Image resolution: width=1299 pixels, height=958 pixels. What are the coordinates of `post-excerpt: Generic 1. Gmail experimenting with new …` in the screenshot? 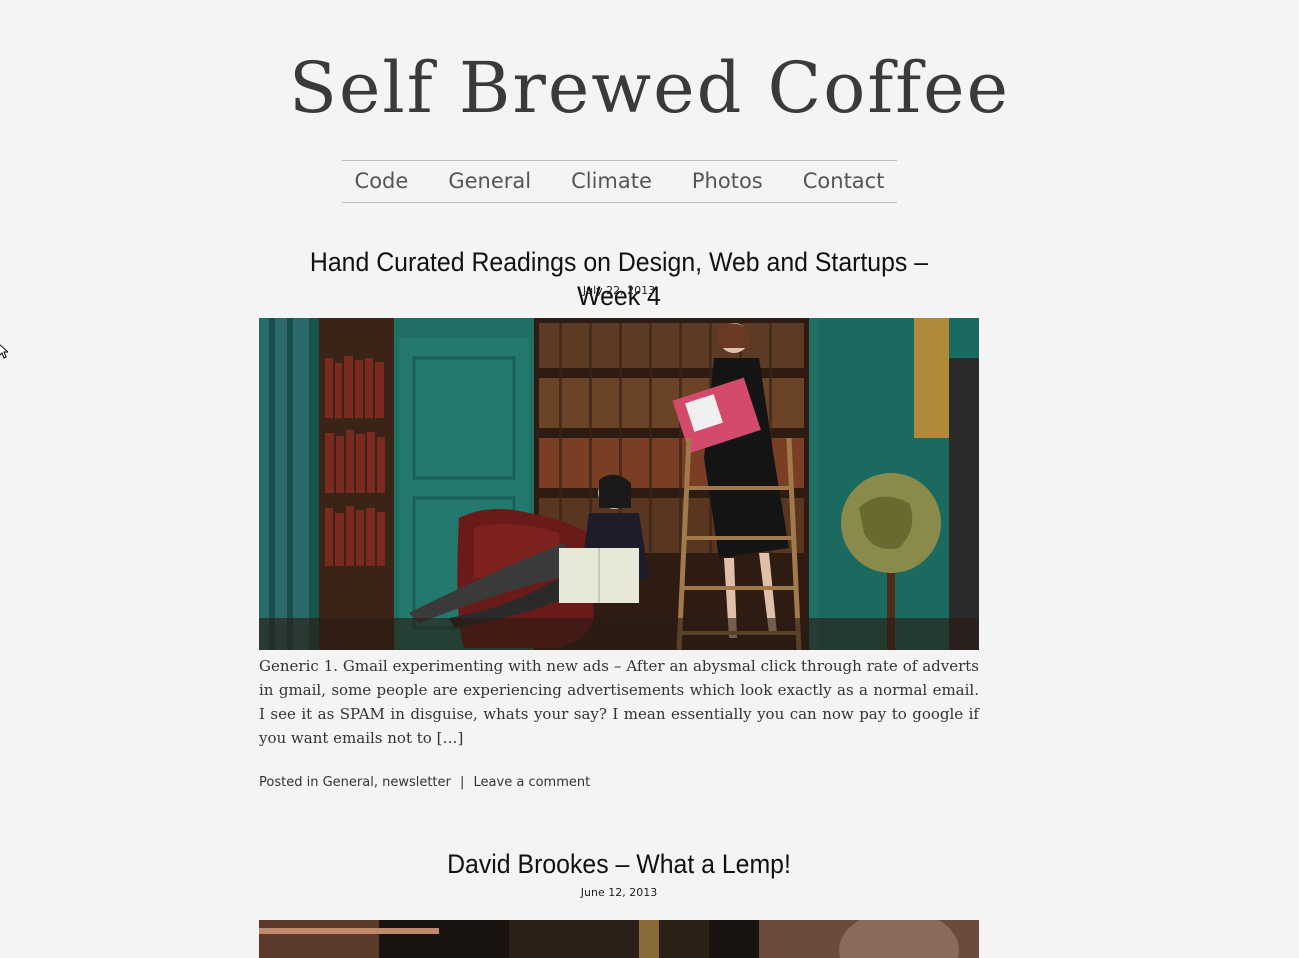 It's located at (619, 702).